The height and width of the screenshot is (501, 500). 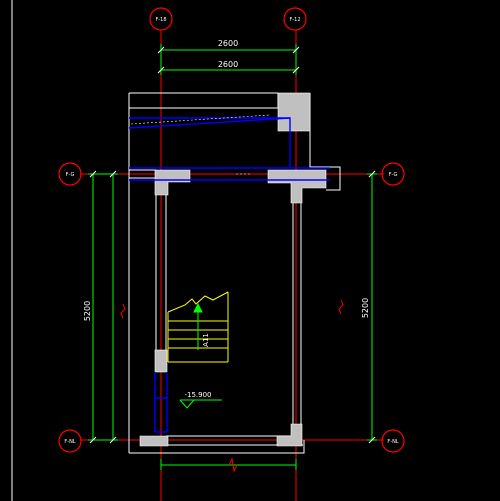 I want to click on stair-arrow, so click(x=198, y=326).